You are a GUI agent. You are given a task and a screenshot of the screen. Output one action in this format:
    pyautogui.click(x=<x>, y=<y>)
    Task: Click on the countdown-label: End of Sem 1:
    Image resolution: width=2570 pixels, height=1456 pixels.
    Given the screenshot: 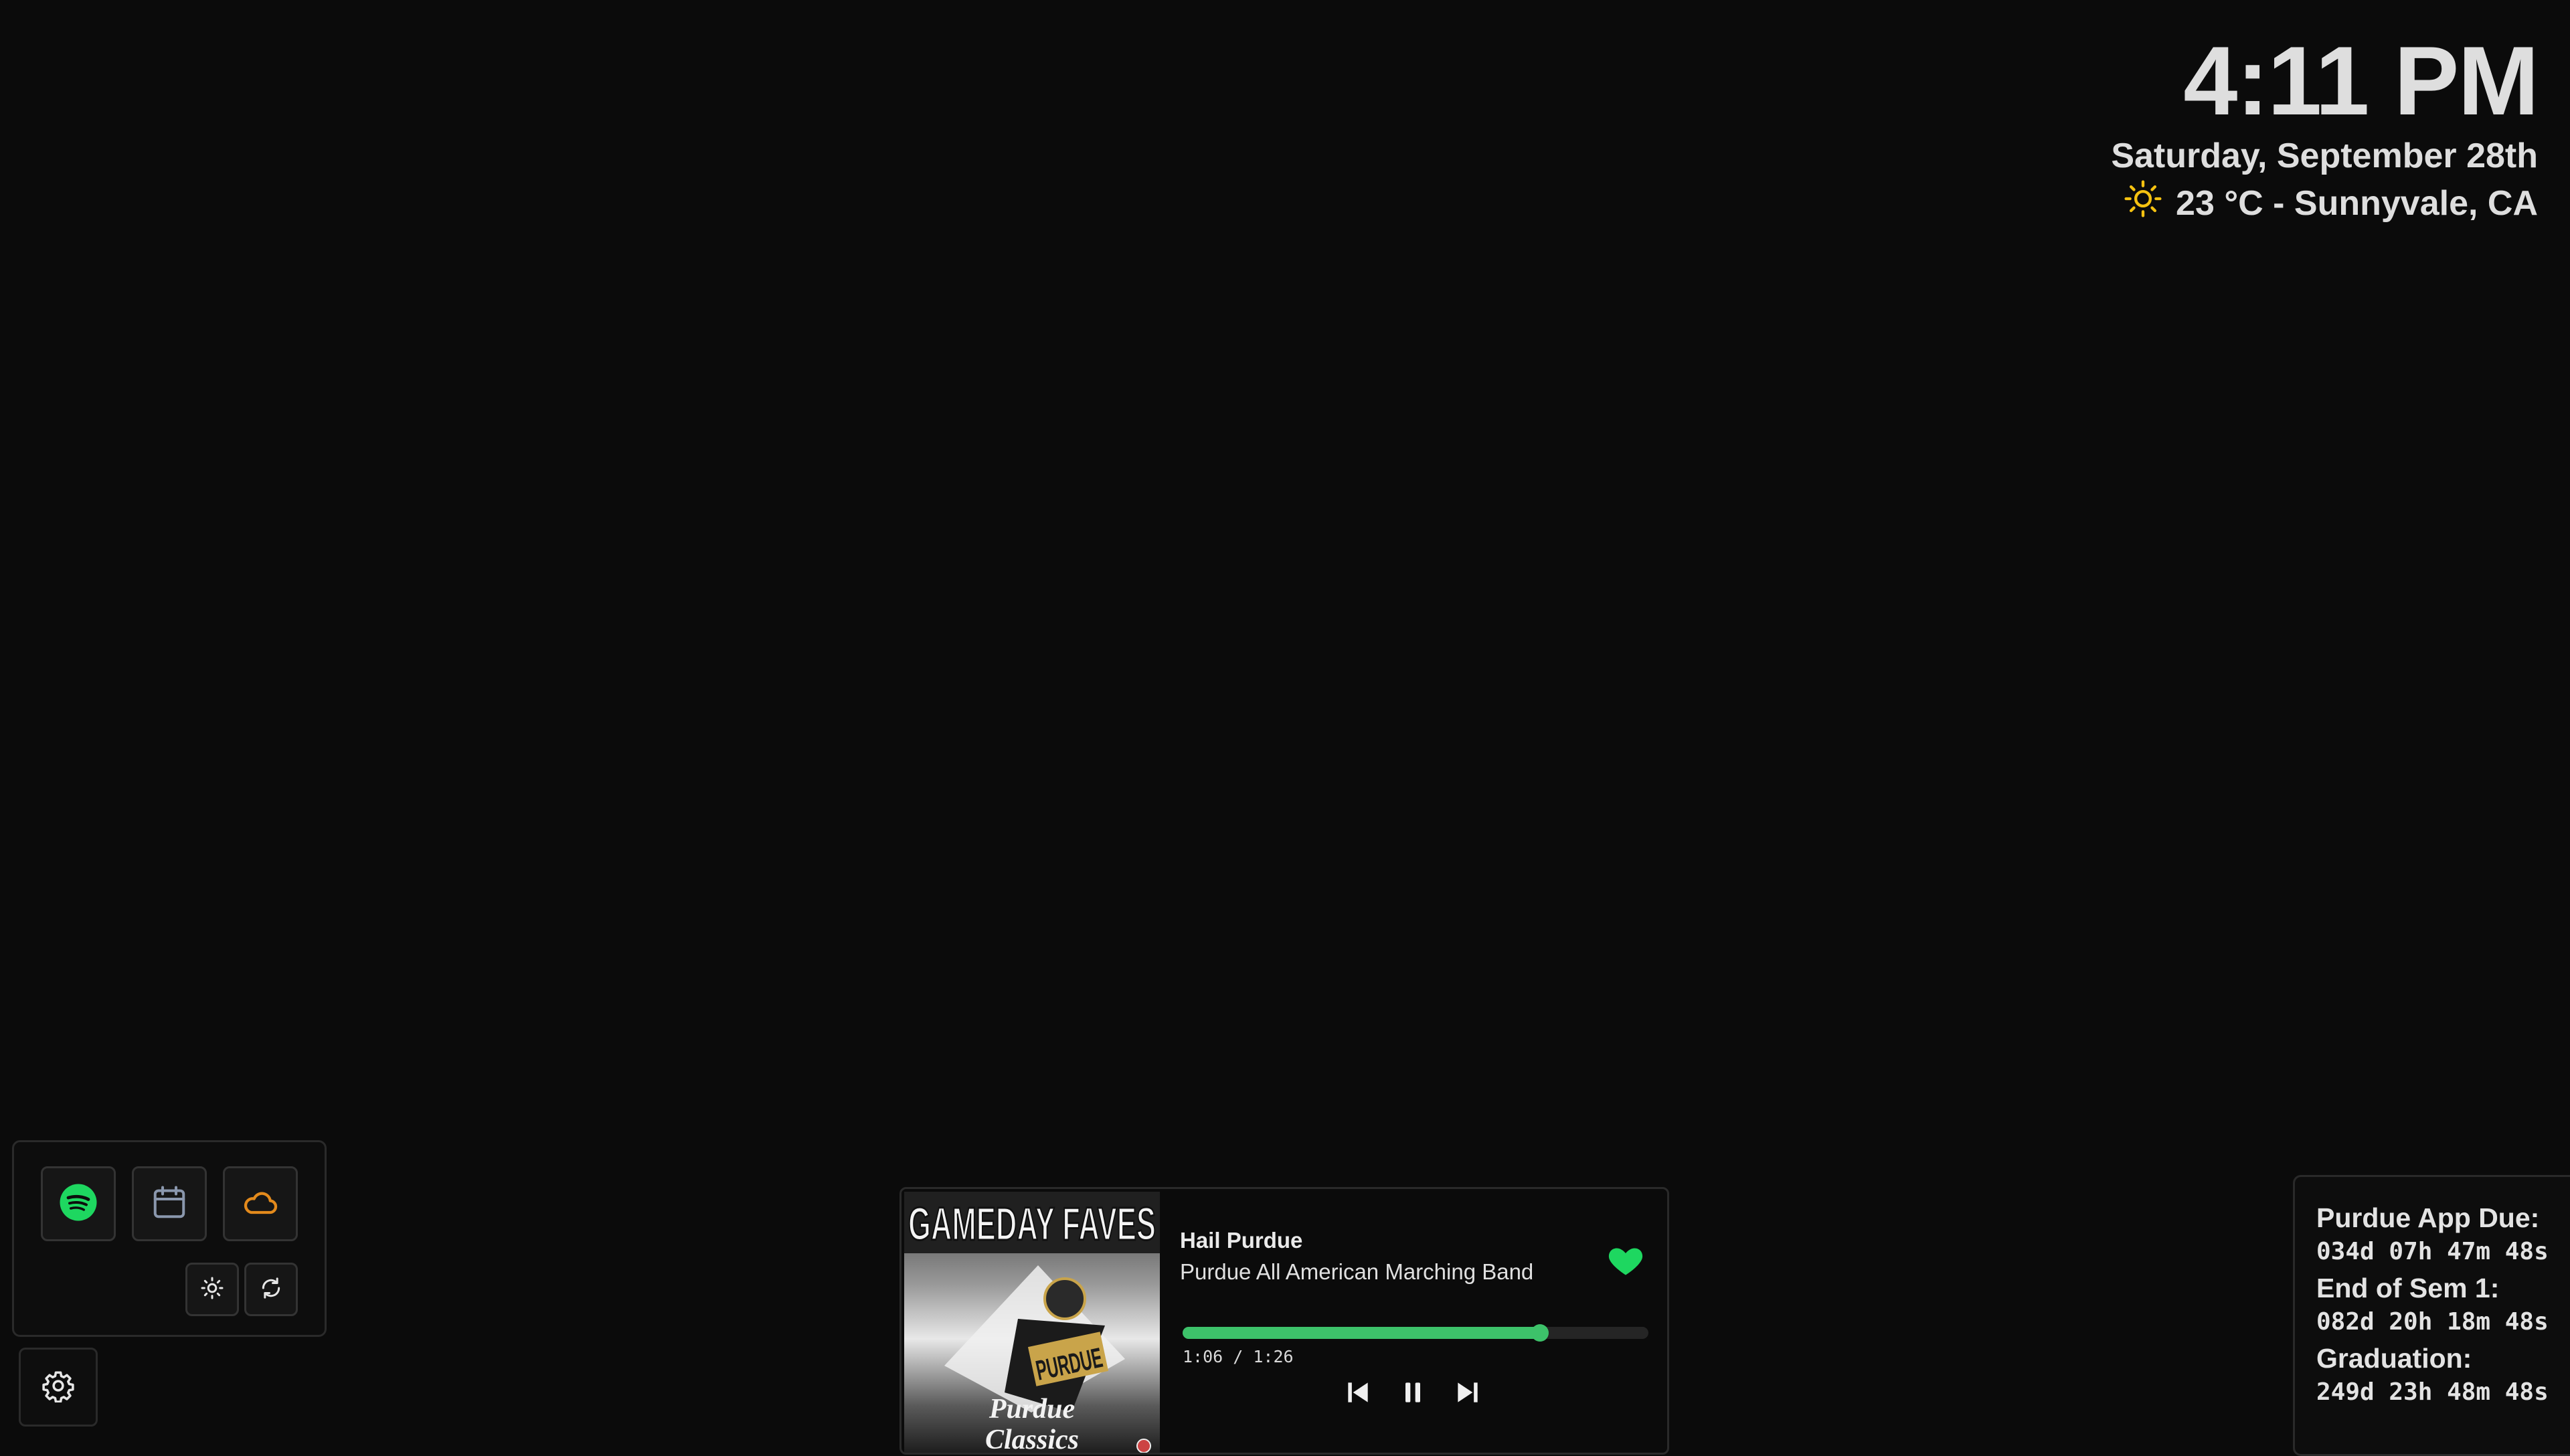 What is the action you would take?
    pyautogui.click(x=2408, y=1288)
    